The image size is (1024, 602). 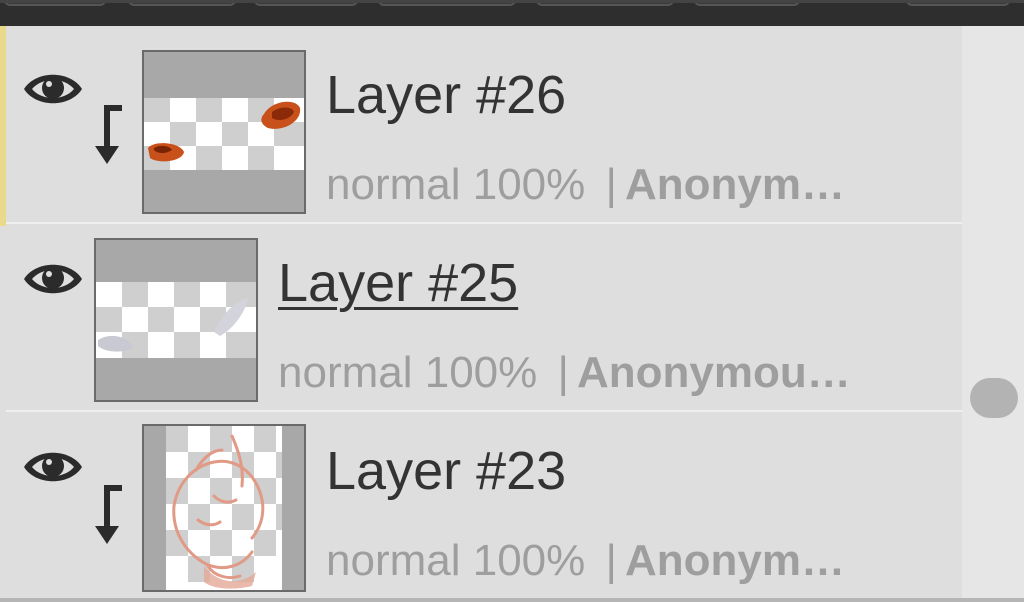 I want to click on layer-name: Layer #25, so click(x=398, y=283).